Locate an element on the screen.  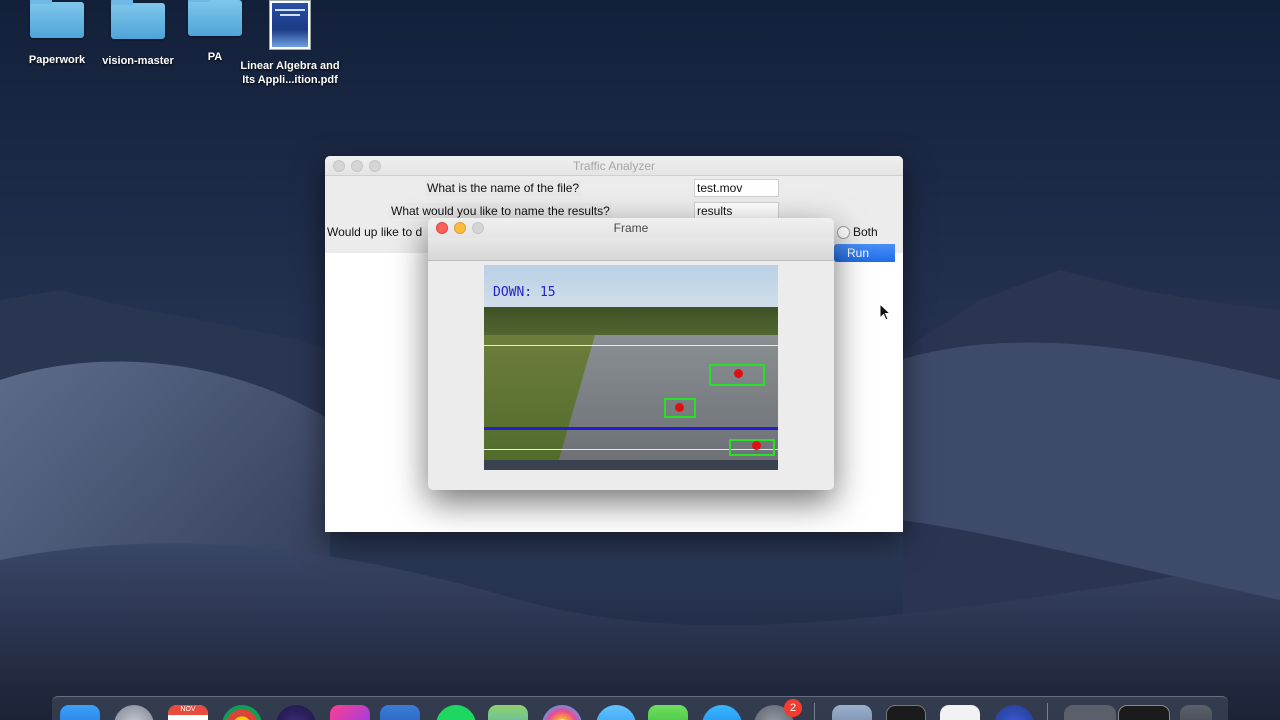
down-counter-label: DOWN: 15 is located at coordinates (524, 292).